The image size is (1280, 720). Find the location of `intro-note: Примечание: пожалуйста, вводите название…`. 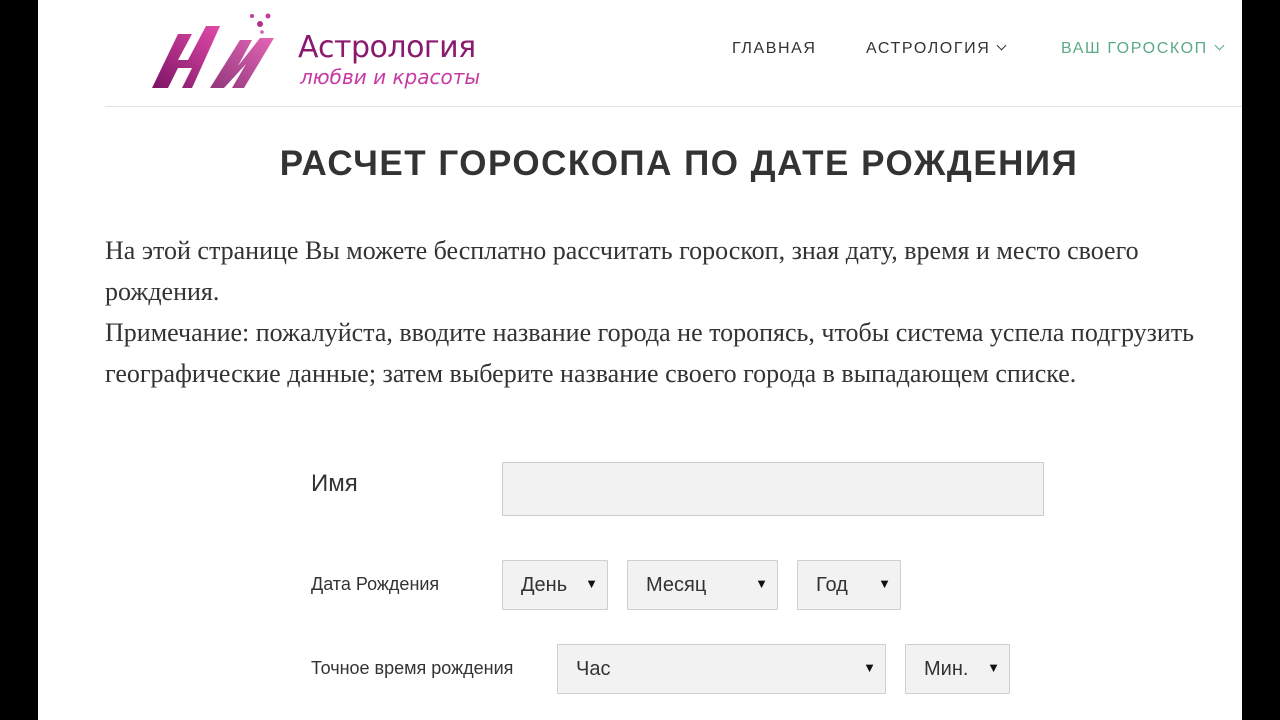

intro-note: Примечание: пожалуйста, вводите название… is located at coordinates (650, 353).